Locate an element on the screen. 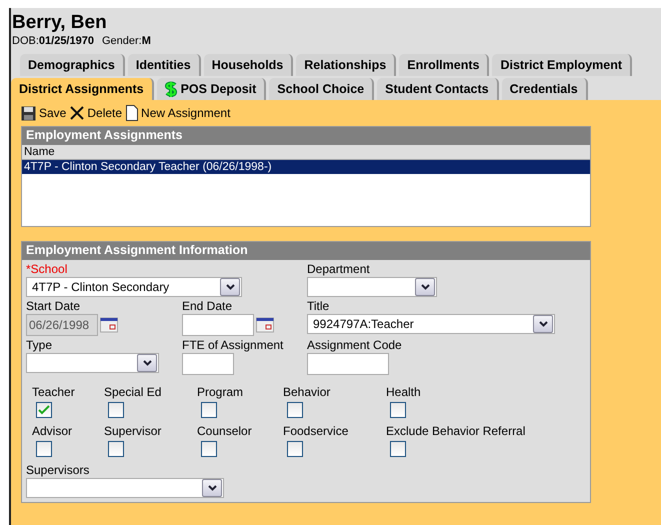  checkmark-icon is located at coordinates (44, 410).